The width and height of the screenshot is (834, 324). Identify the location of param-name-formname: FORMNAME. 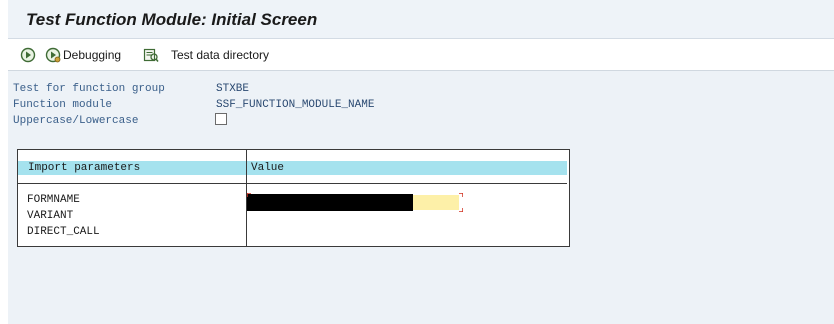
(53, 200).